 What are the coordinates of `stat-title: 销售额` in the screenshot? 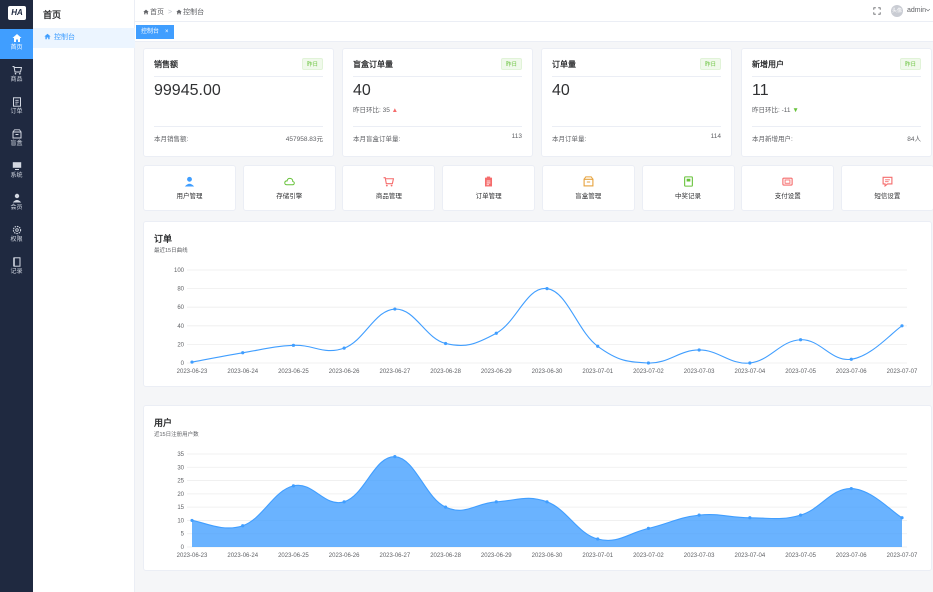 It's located at (166, 64).